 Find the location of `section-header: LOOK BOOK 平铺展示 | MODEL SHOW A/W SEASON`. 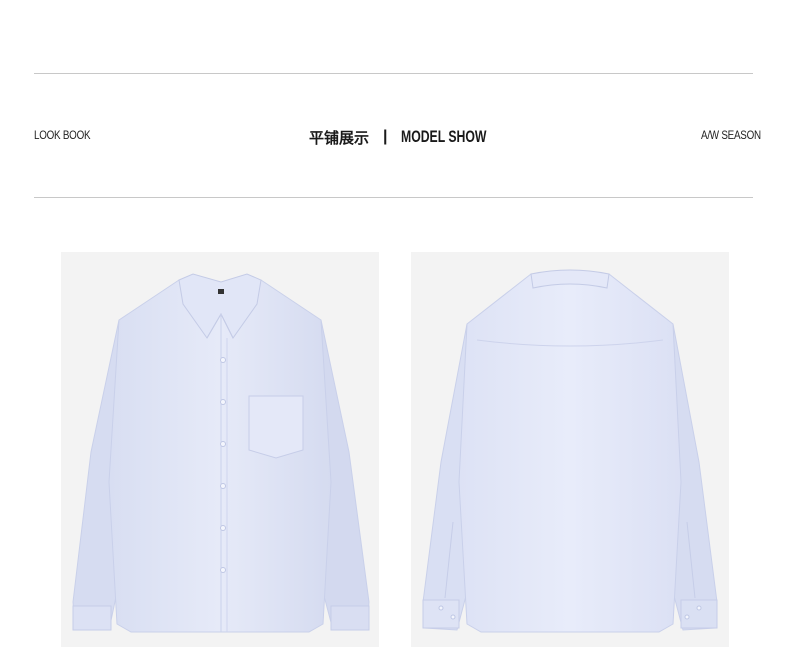

section-header: LOOK BOOK 平铺展示 | MODEL SHOW A/W SEASON is located at coordinates (395, 137).